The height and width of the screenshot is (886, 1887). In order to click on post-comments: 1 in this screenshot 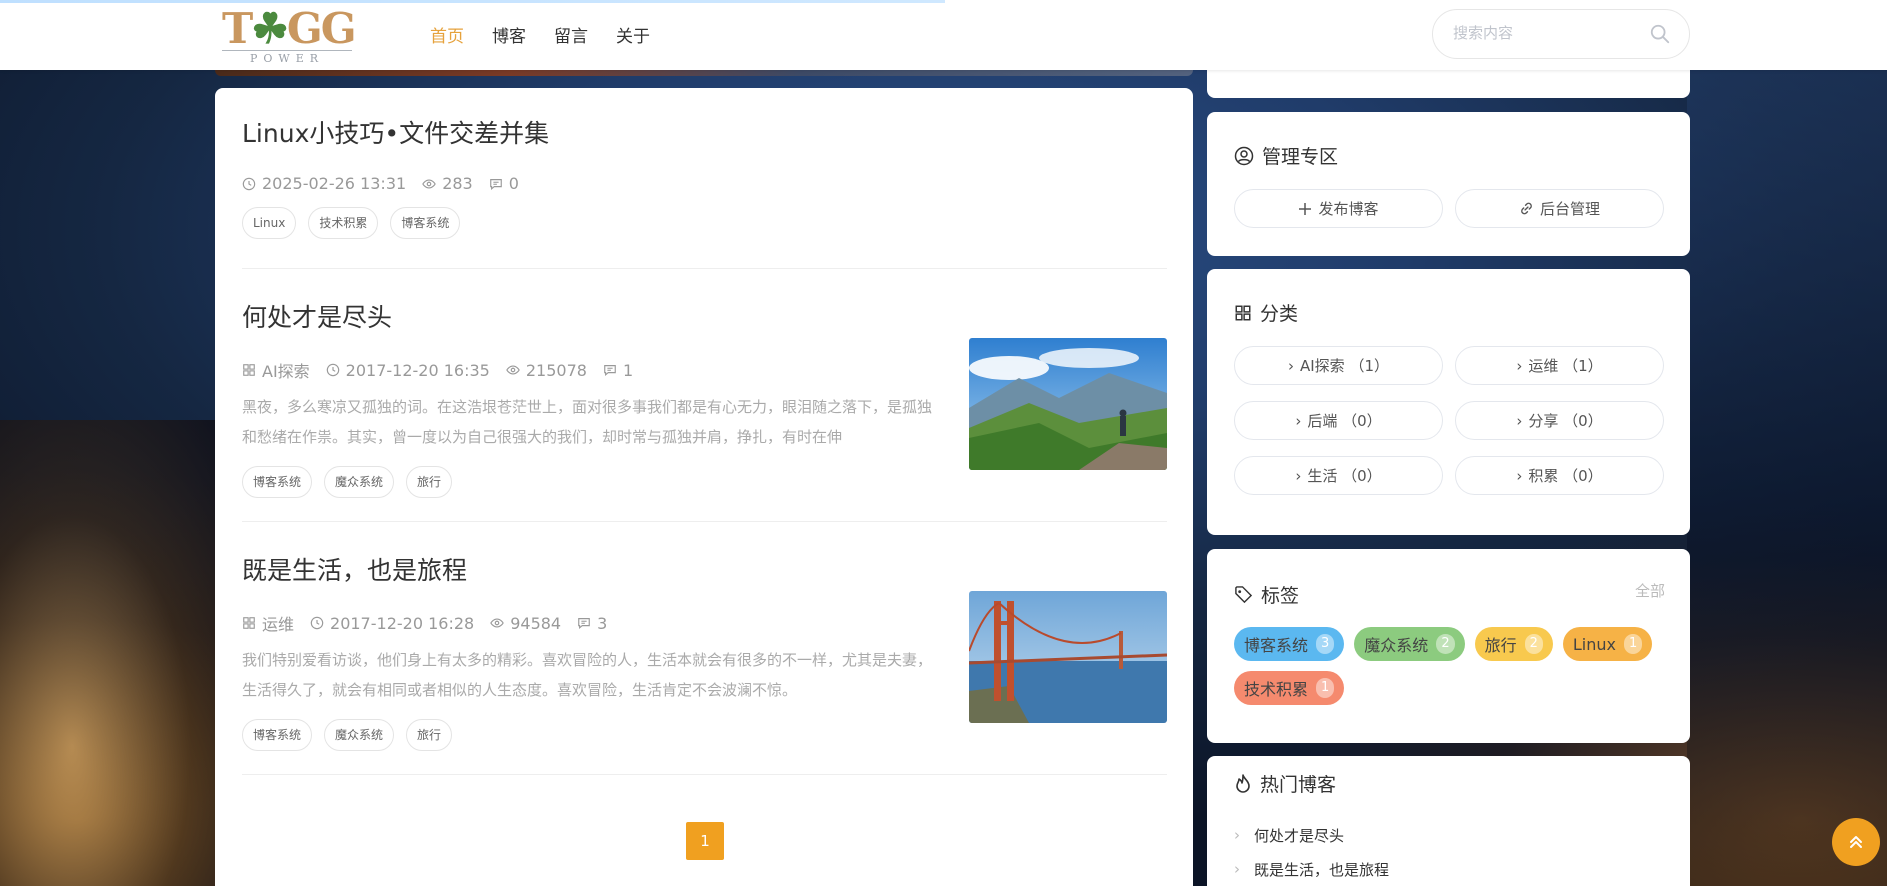, I will do `click(618, 370)`.